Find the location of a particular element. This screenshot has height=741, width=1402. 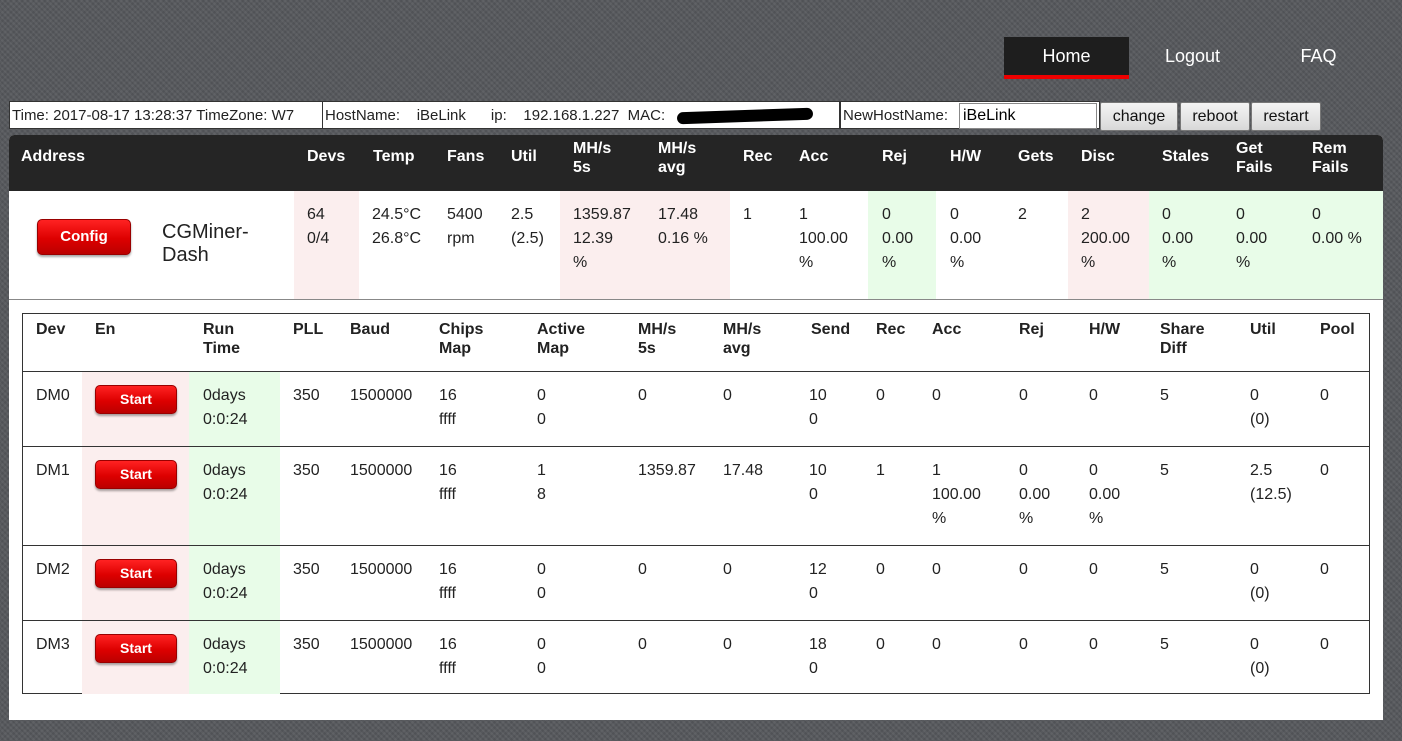

val-mhs-5s: 1359.87 12.39 % is located at coordinates (602, 238).